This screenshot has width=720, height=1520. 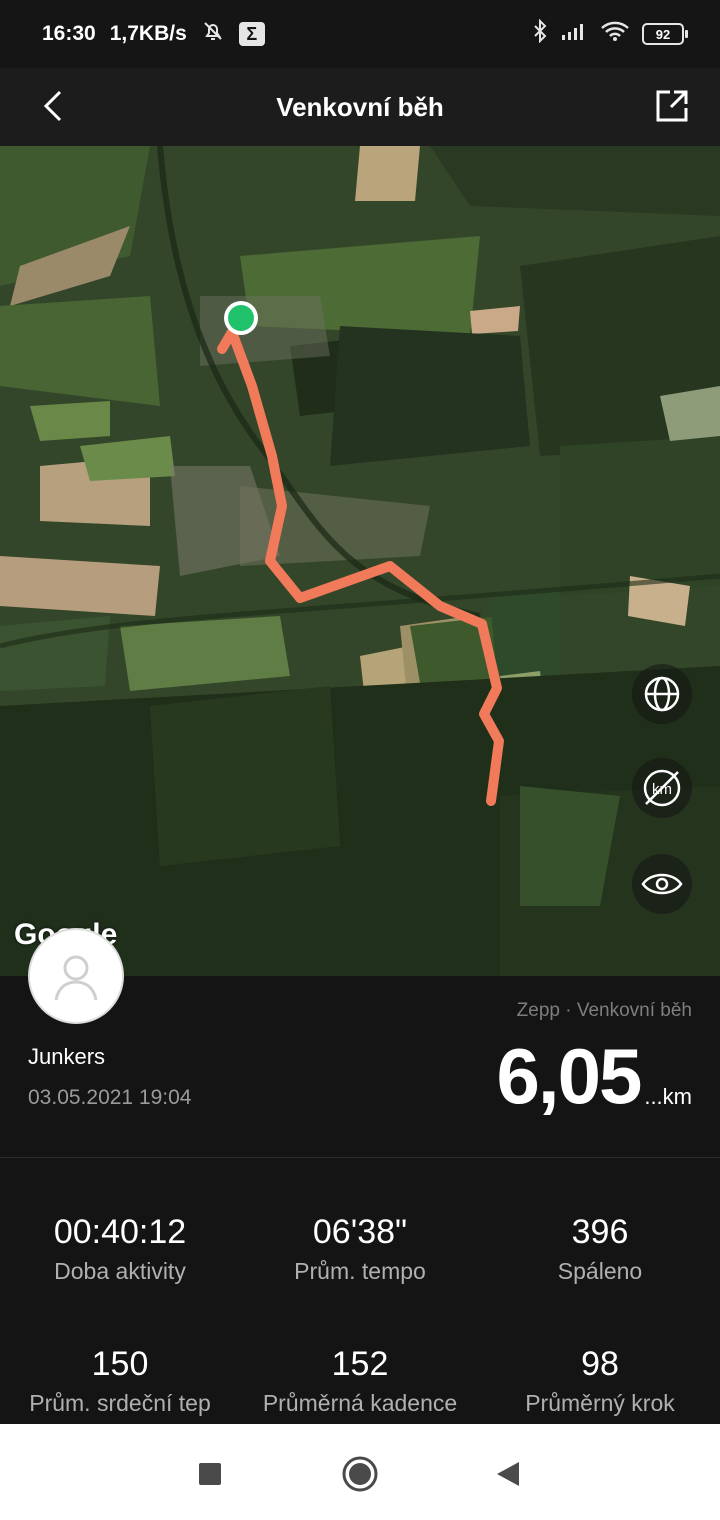 What do you see at coordinates (574, 34) in the screenshot?
I see `signal-icon` at bounding box center [574, 34].